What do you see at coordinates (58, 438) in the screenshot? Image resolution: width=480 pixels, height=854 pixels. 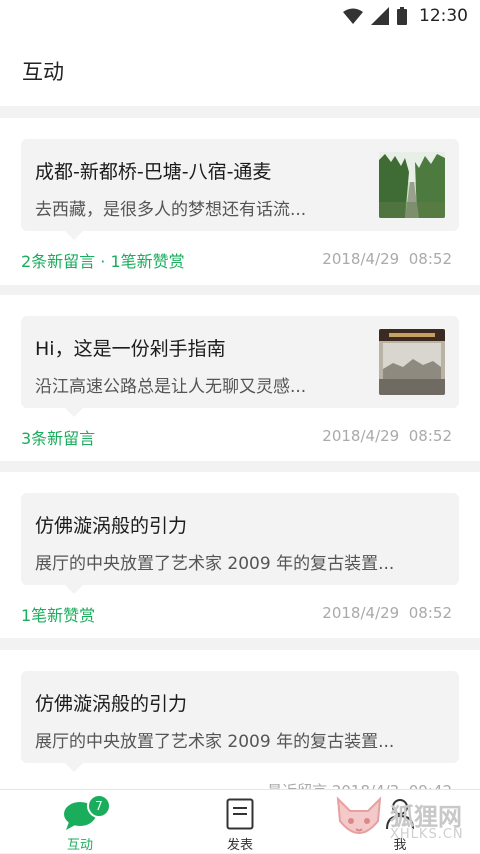 I see `activity-summary: 3条新留言` at bounding box center [58, 438].